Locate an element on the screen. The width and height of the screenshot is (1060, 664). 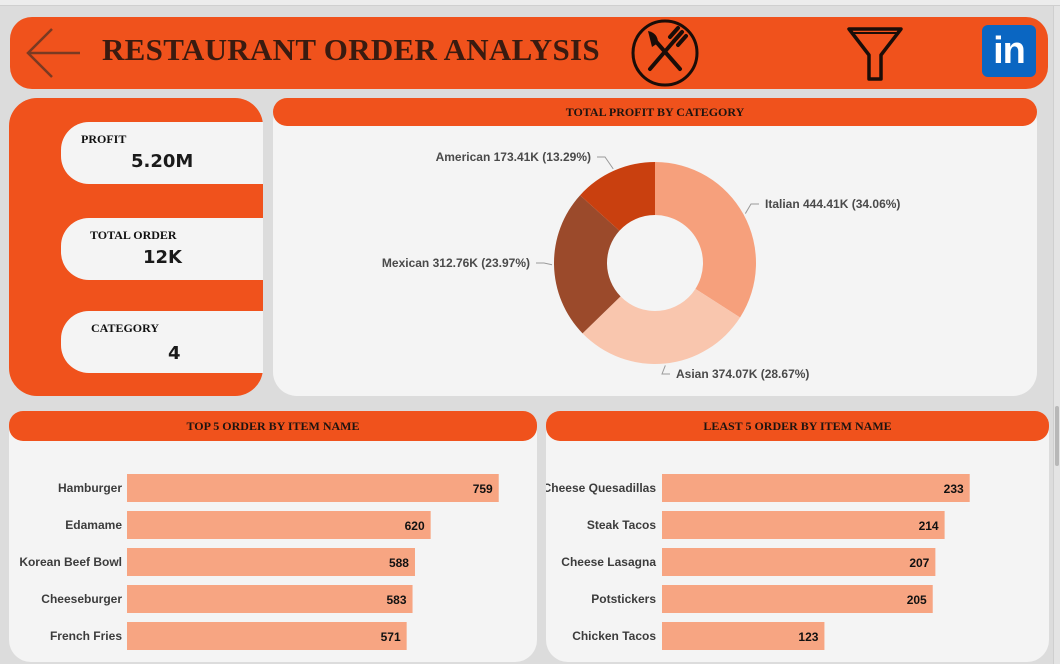
scrollbar-thumb is located at coordinates (1057, 436).